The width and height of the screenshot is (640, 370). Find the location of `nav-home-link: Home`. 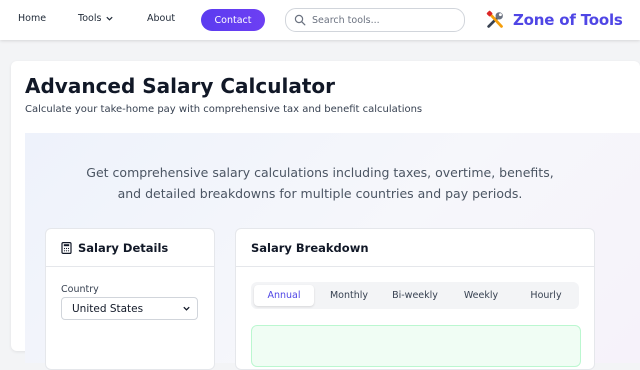

nav-home-link: Home is located at coordinates (32, 18).